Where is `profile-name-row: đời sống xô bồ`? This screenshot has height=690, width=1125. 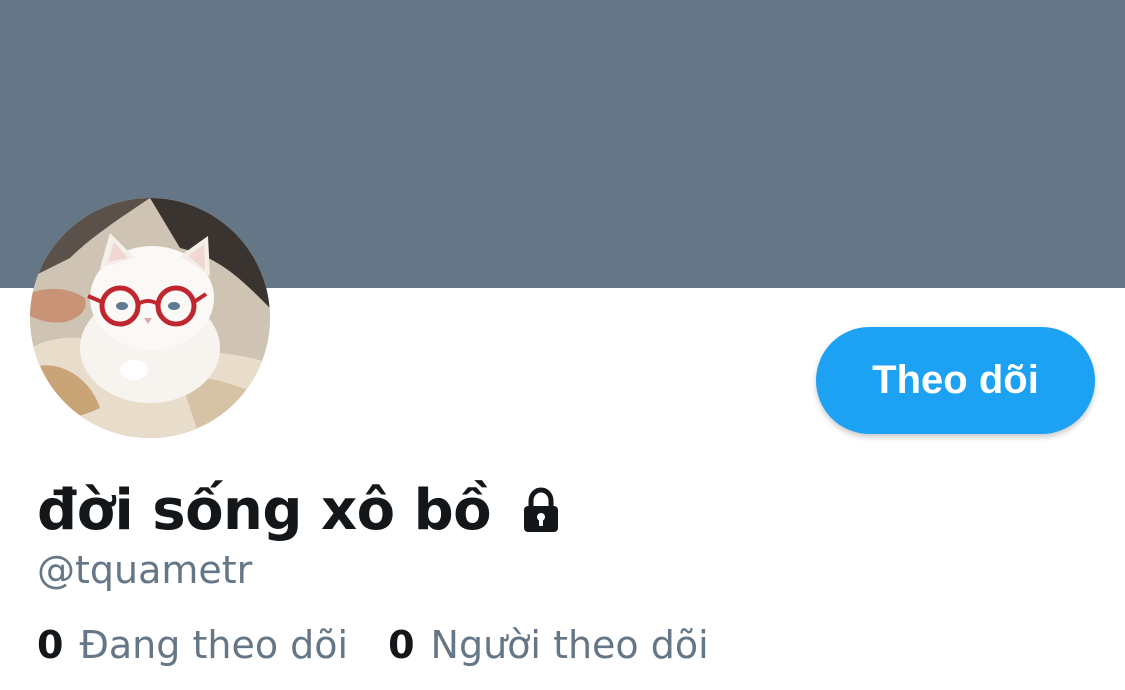
profile-name-row: đời sống xô bồ is located at coordinates (301, 510).